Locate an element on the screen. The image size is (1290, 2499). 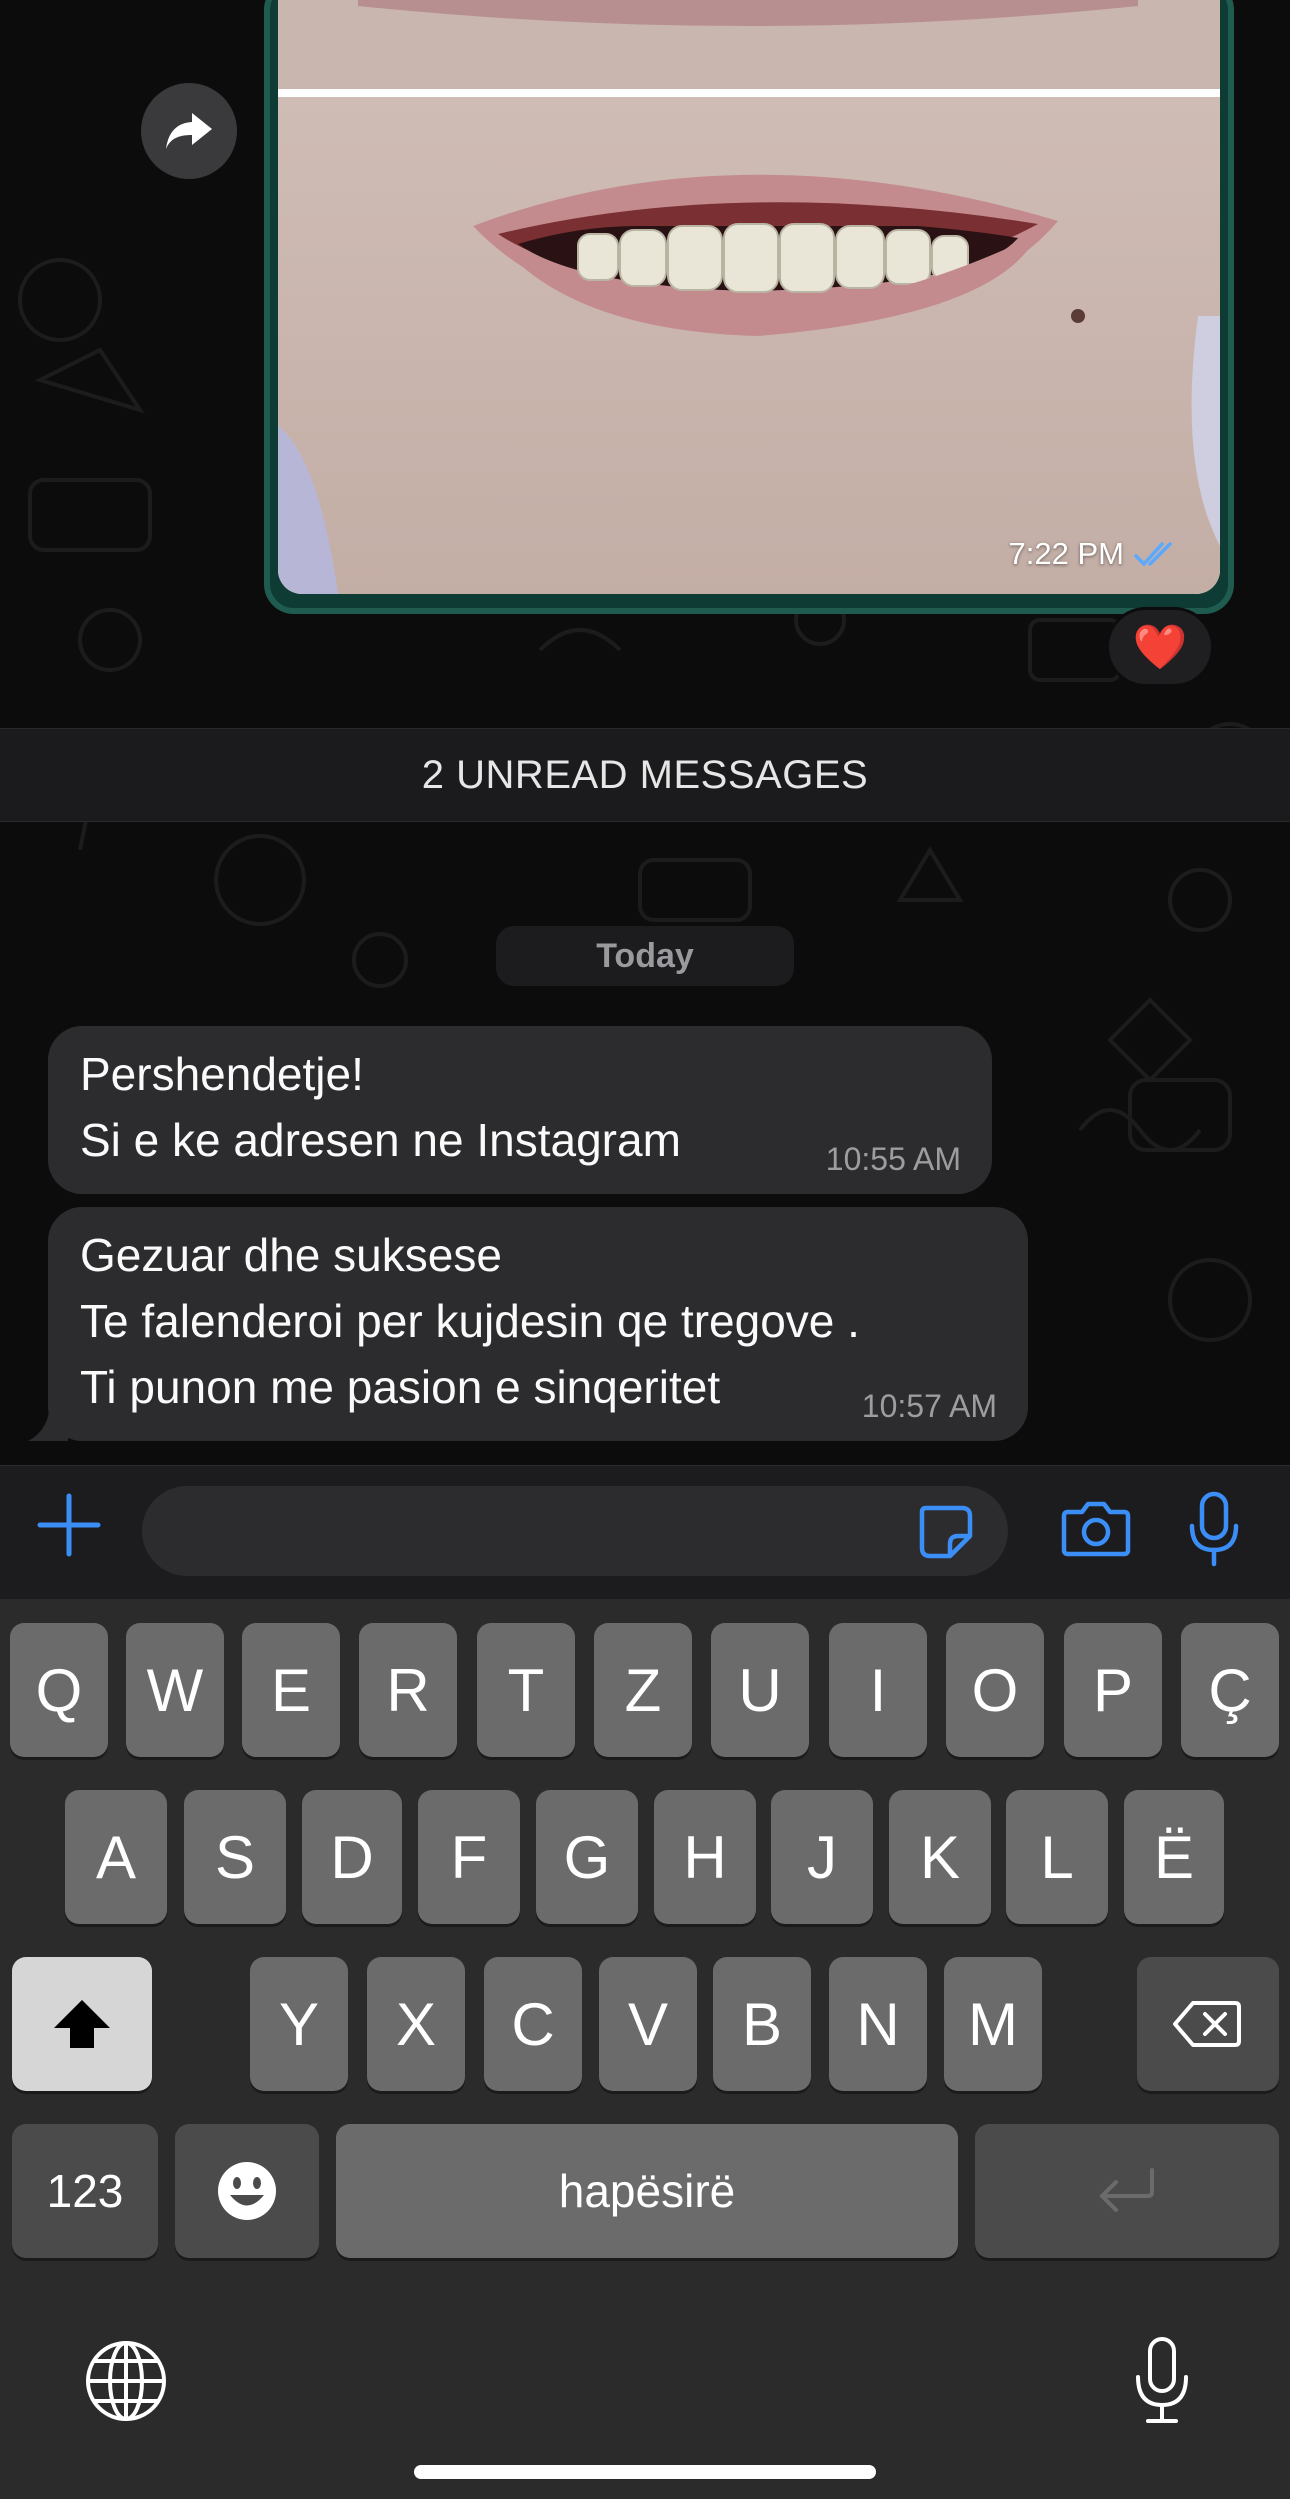
message-time: 10:57 AM is located at coordinates (929, 1406).